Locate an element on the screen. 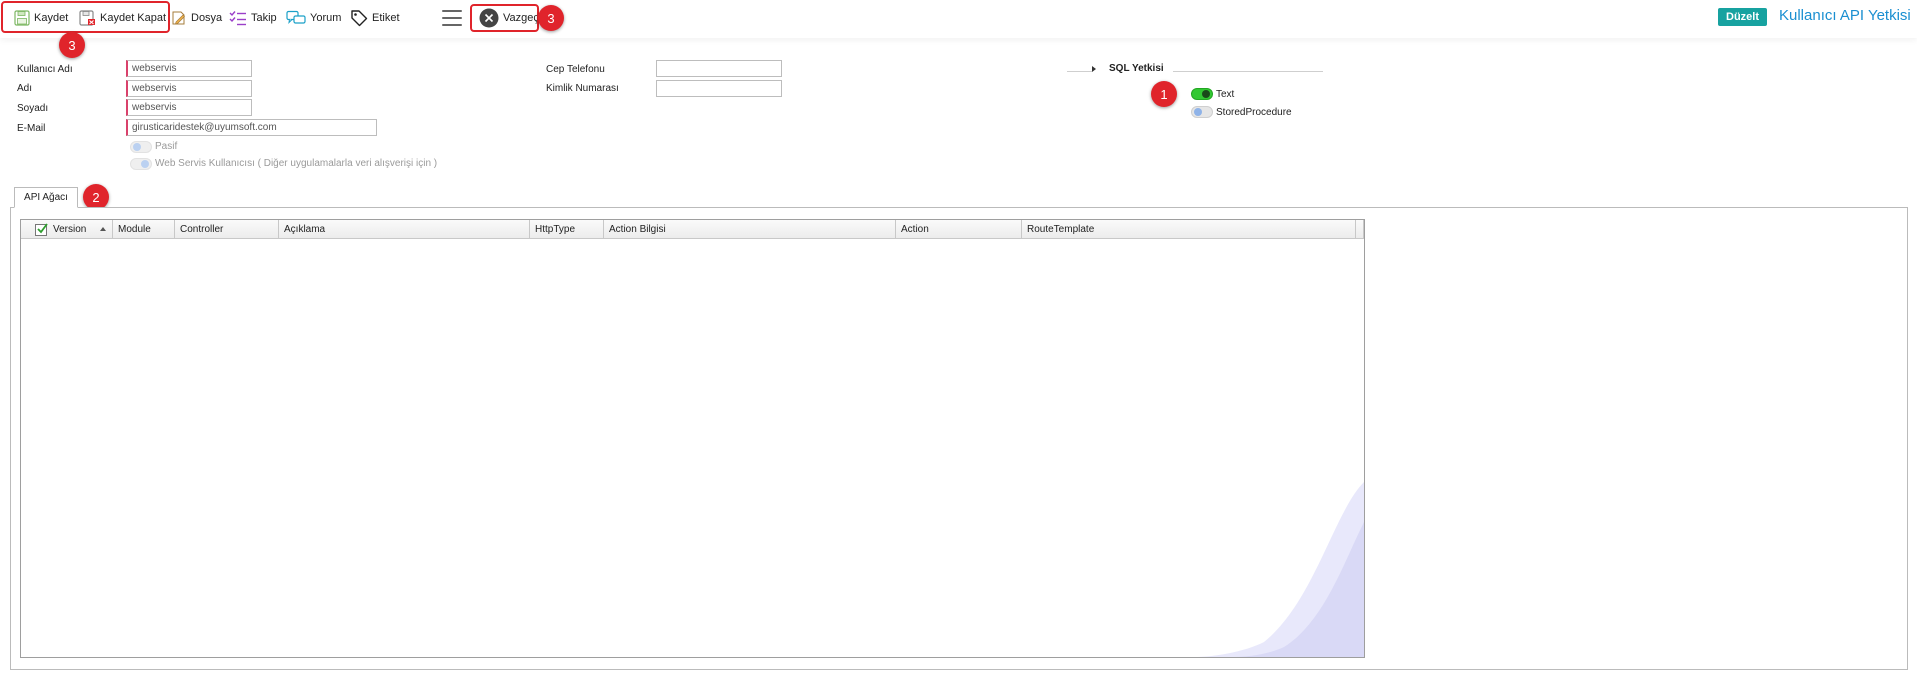 The width and height of the screenshot is (1917, 683). name-label: Adı is located at coordinates (25, 88).